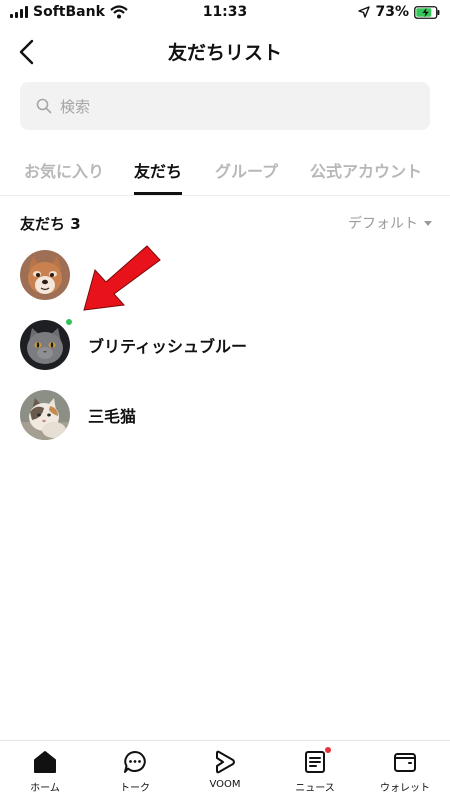 The image size is (450, 800). Describe the element at coordinates (225, 416) in the screenshot. I see `friend-row: 三毛猫` at that location.